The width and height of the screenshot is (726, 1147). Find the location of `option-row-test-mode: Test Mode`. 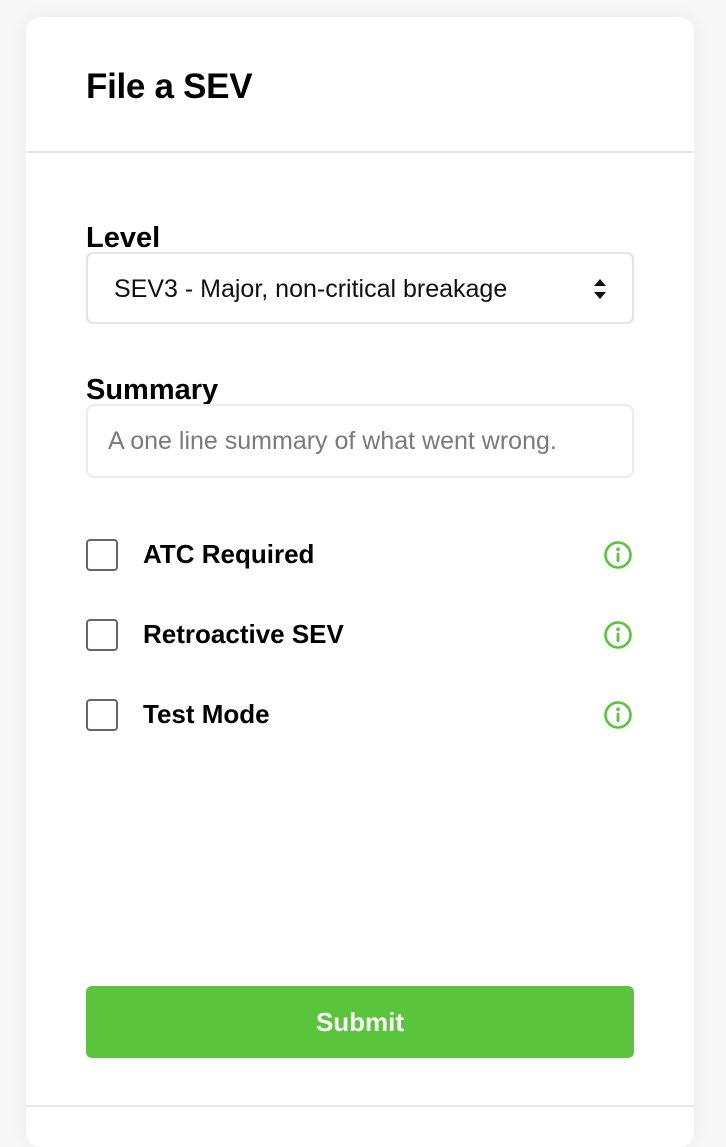

option-row-test-mode: Test Mode is located at coordinates (360, 715).